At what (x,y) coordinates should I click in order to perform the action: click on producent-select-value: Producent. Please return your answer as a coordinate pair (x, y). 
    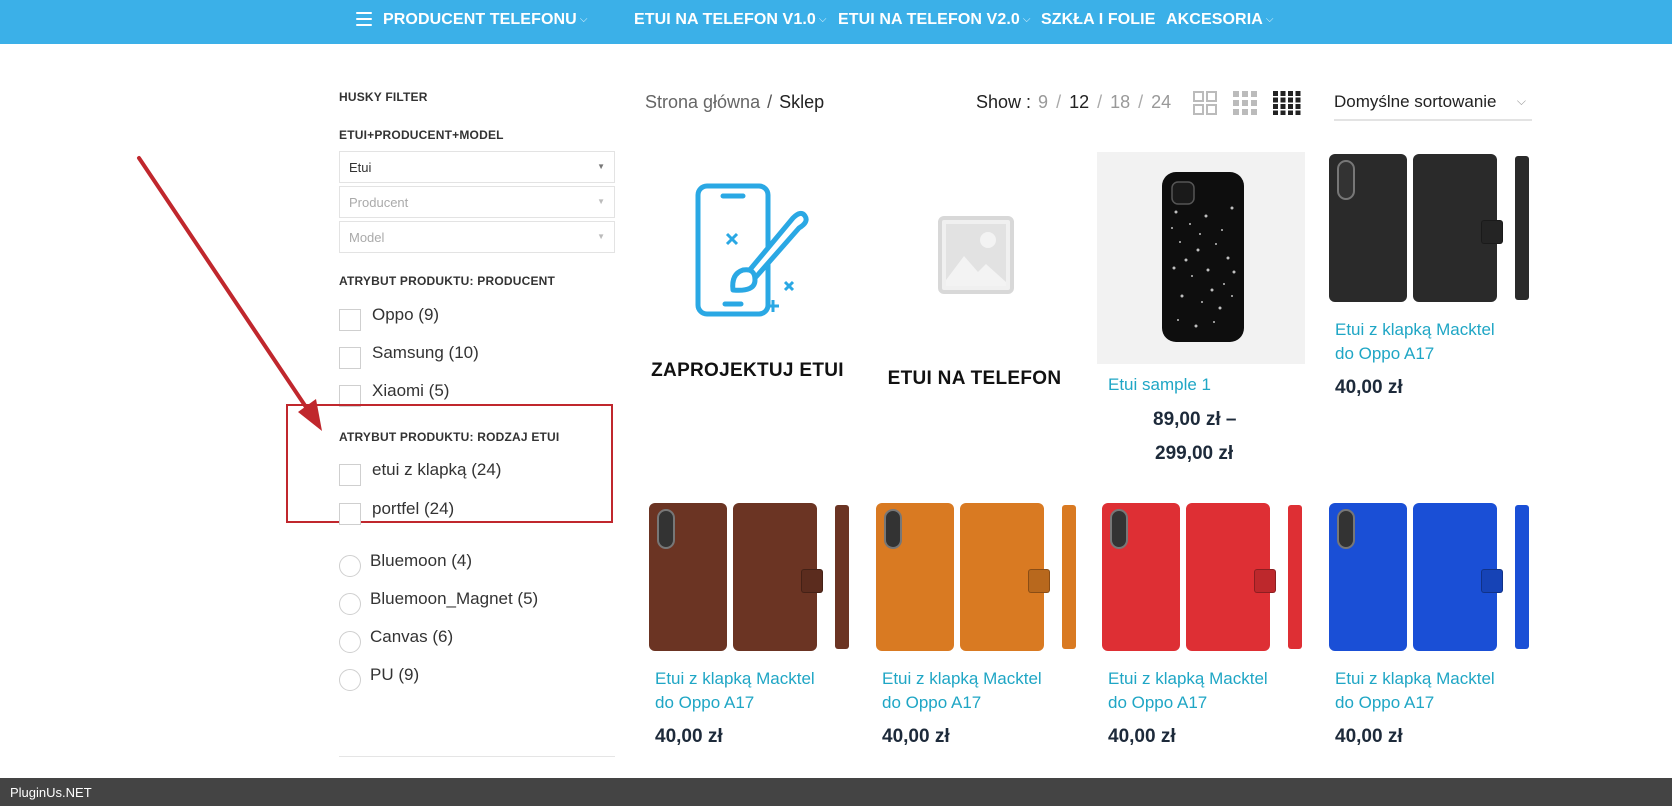
    Looking at the image, I should click on (379, 202).